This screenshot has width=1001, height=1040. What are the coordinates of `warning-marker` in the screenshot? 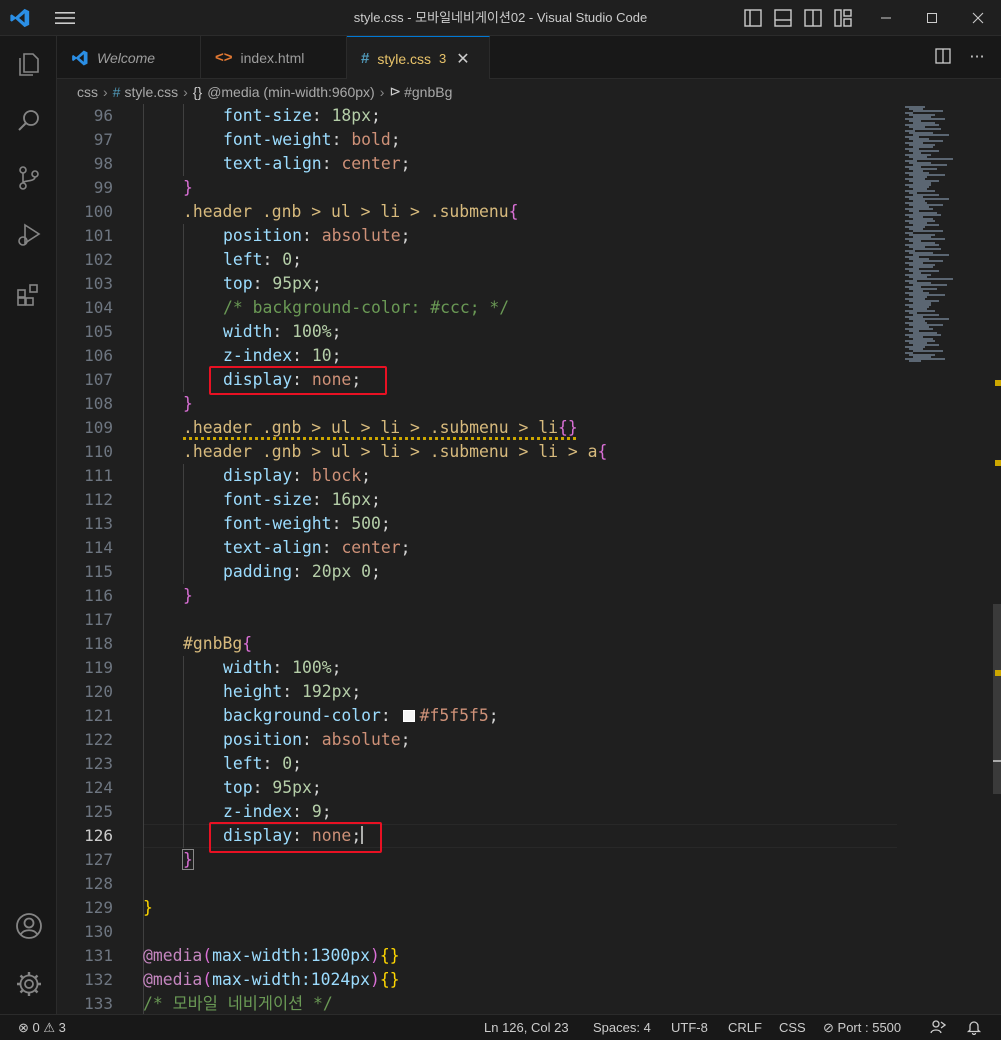 It's located at (998, 463).